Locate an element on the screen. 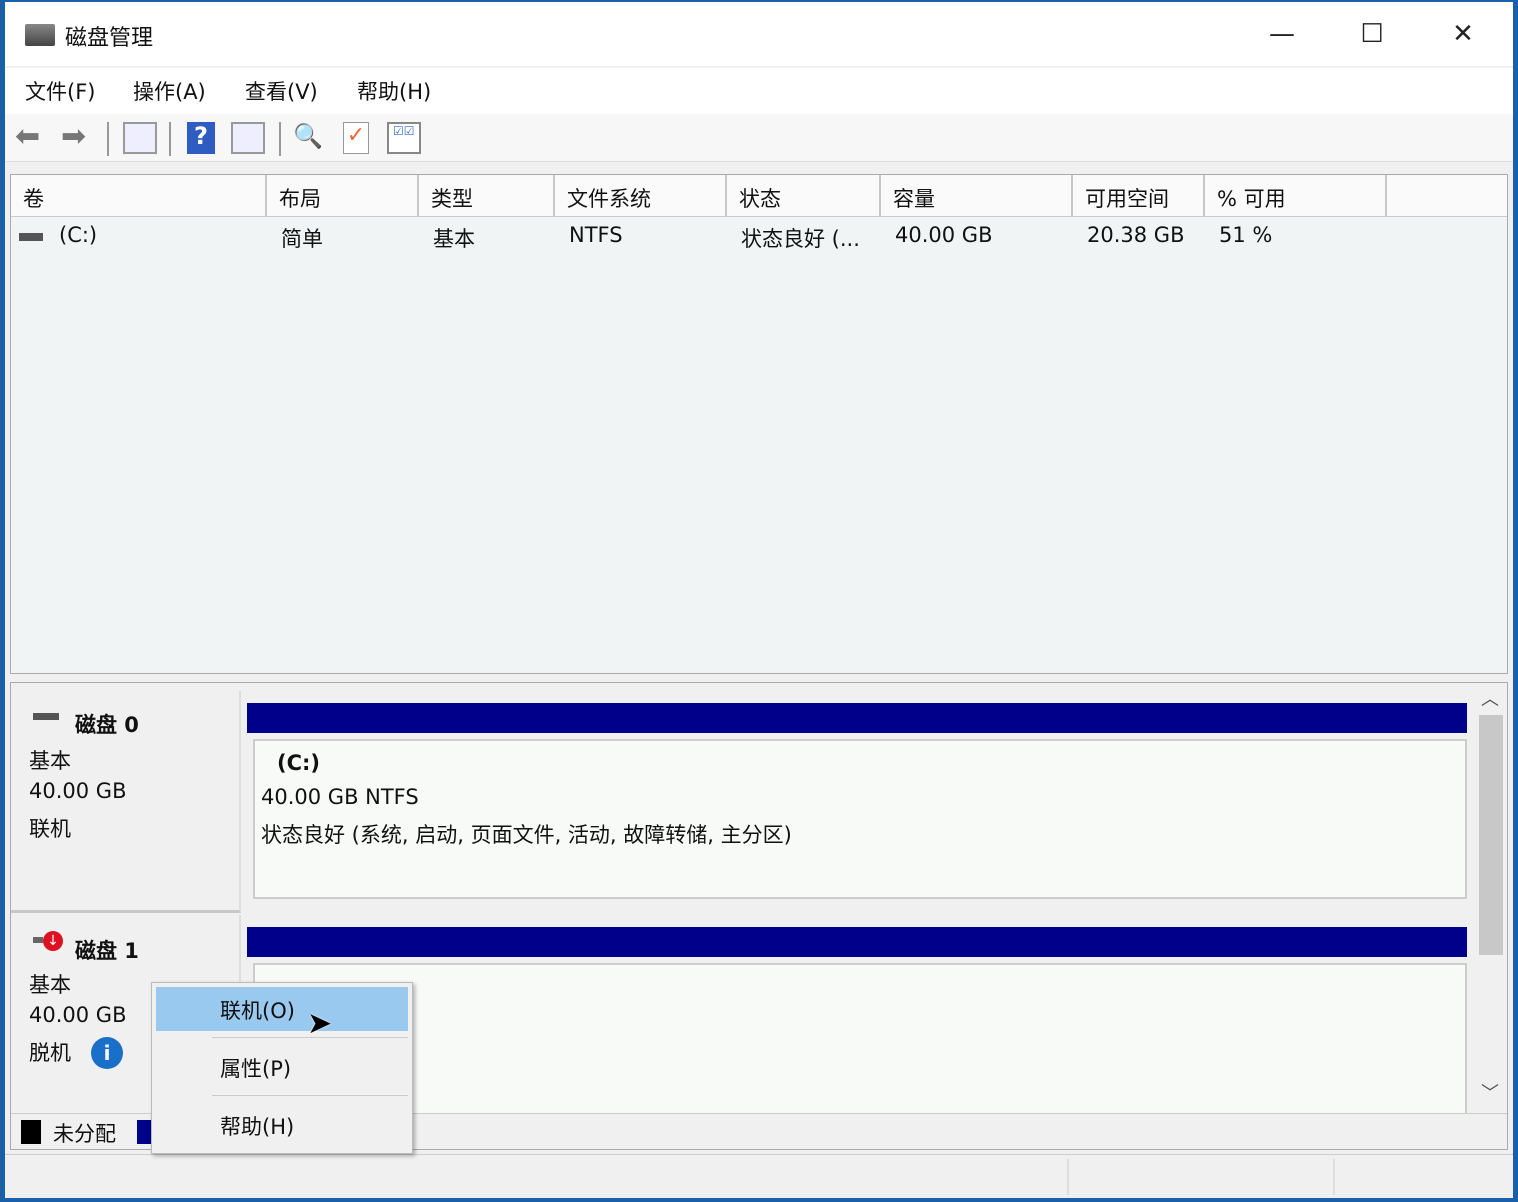  disk-0-label: 磁盘 0 基本 40.00 GB 联机 is located at coordinates (126, 802).